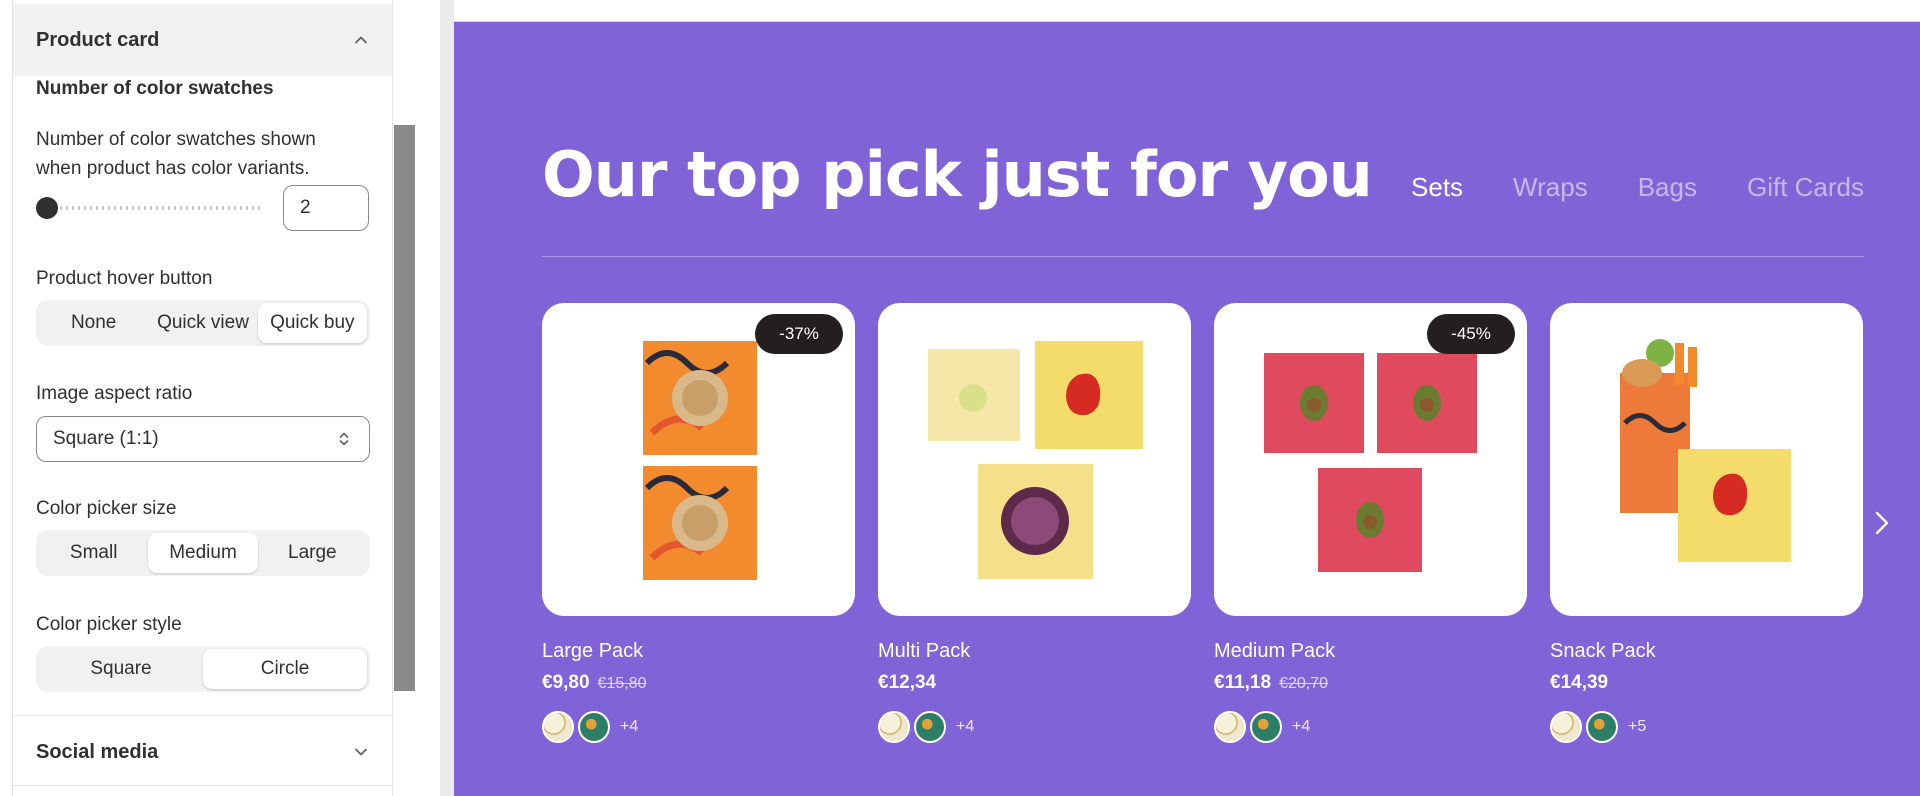 This screenshot has height=796, width=1920. Describe the element at coordinates (1187, 11) in the screenshot. I see `preview-top-bar` at that location.